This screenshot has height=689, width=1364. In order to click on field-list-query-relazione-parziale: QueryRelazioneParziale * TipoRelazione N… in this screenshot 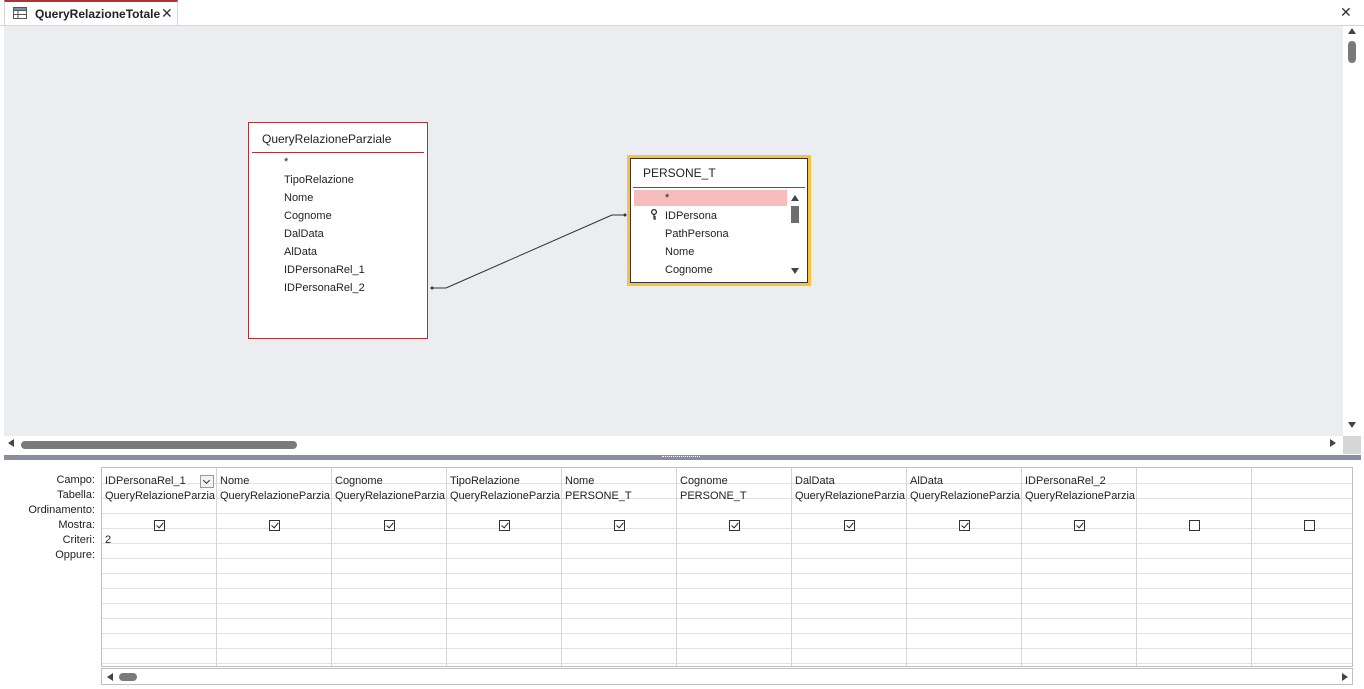, I will do `click(338, 230)`.